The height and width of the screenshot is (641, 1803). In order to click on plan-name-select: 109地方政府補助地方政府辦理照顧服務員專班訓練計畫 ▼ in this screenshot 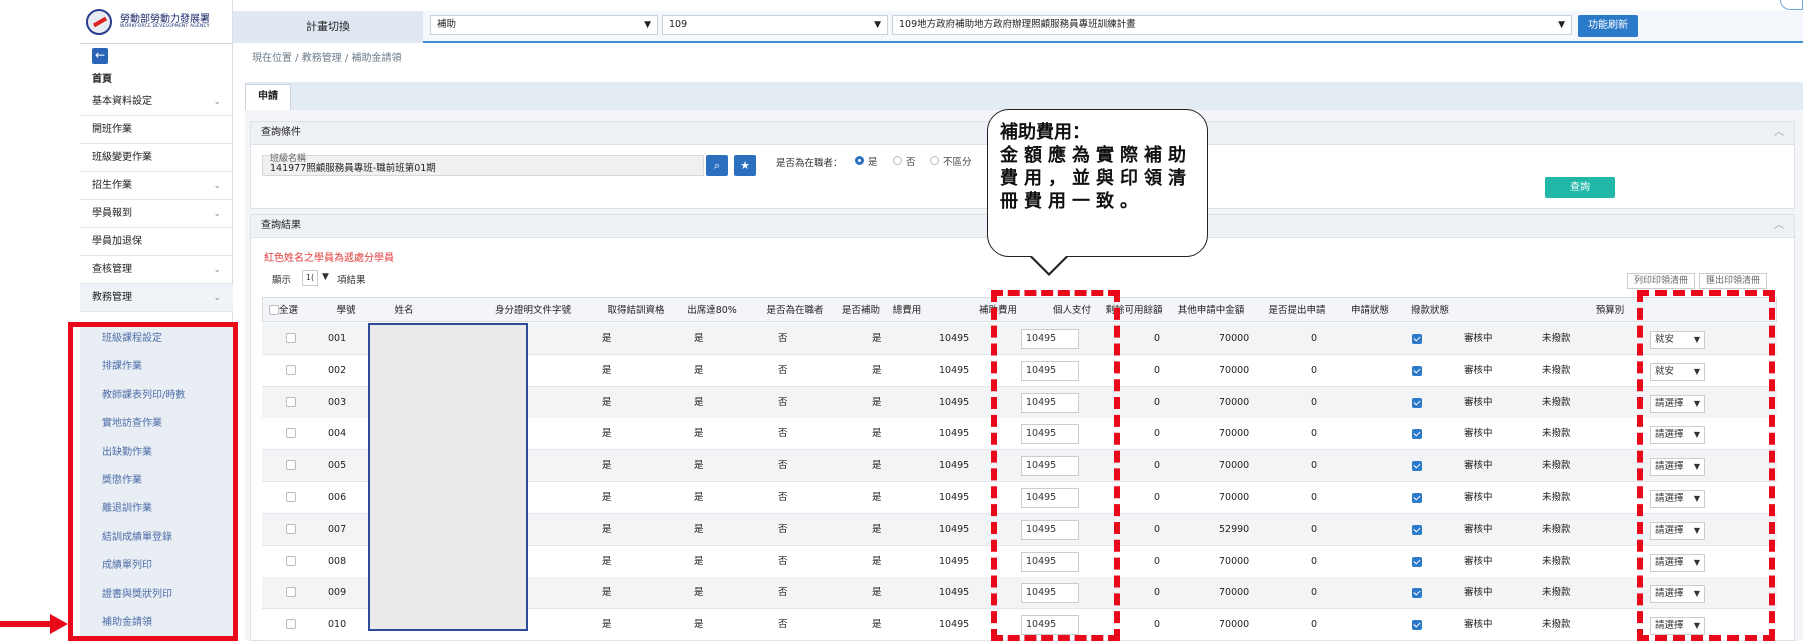, I will do `click(1232, 25)`.